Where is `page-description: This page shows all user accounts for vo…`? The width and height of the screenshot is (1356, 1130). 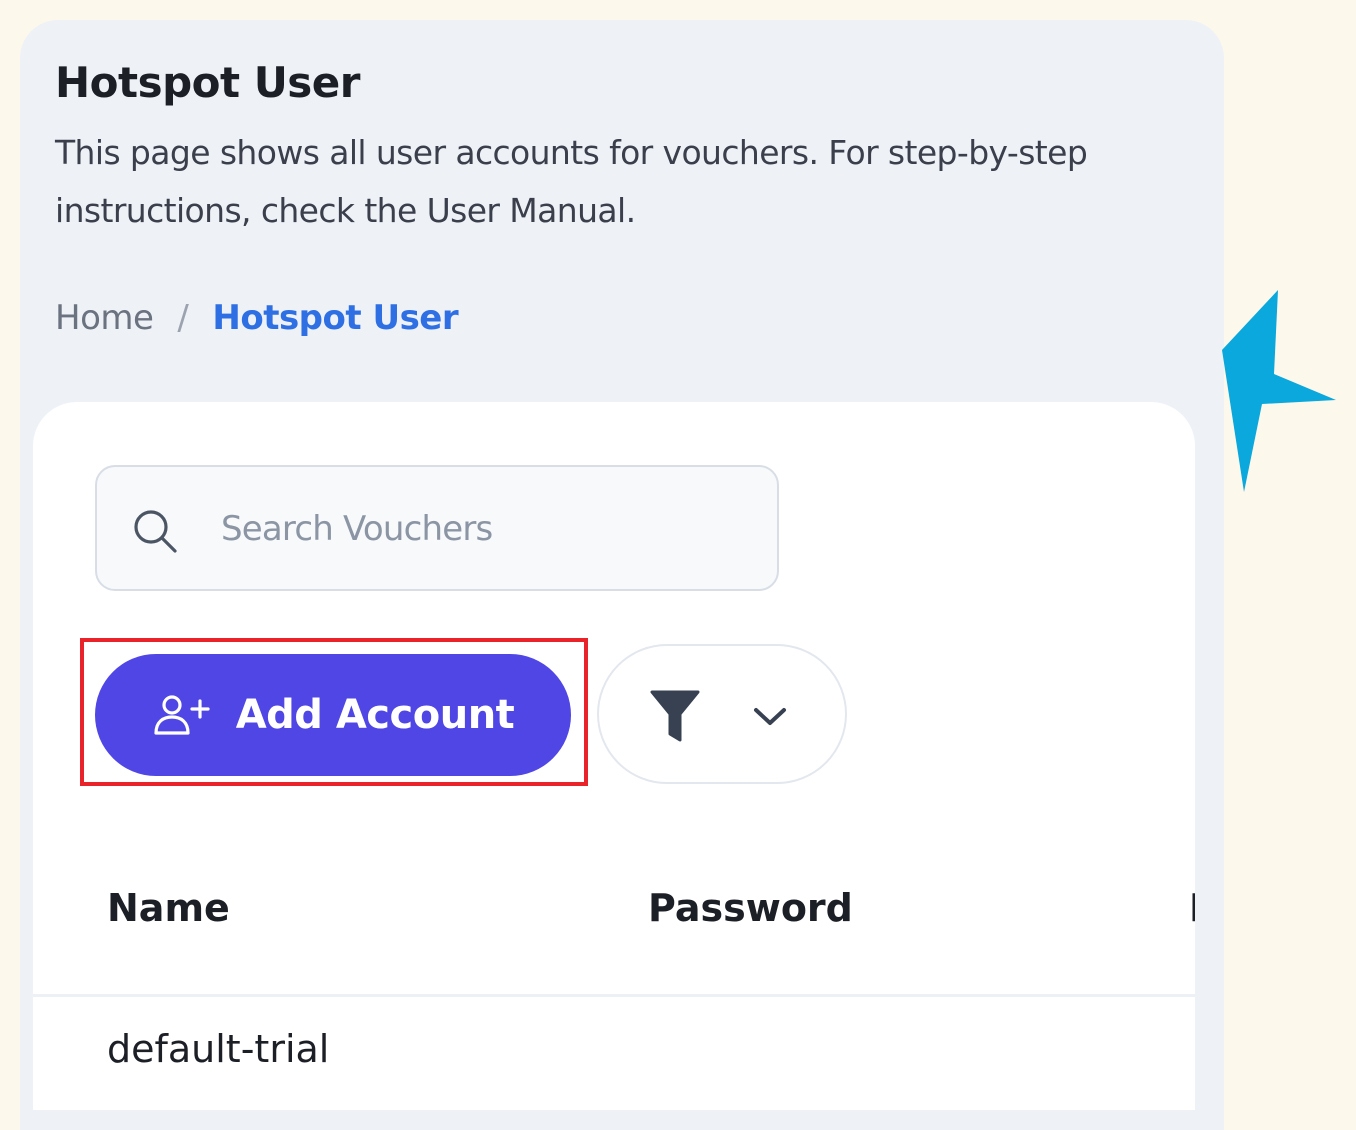 page-description: This page shows all user accounts for vo… is located at coordinates (571, 181).